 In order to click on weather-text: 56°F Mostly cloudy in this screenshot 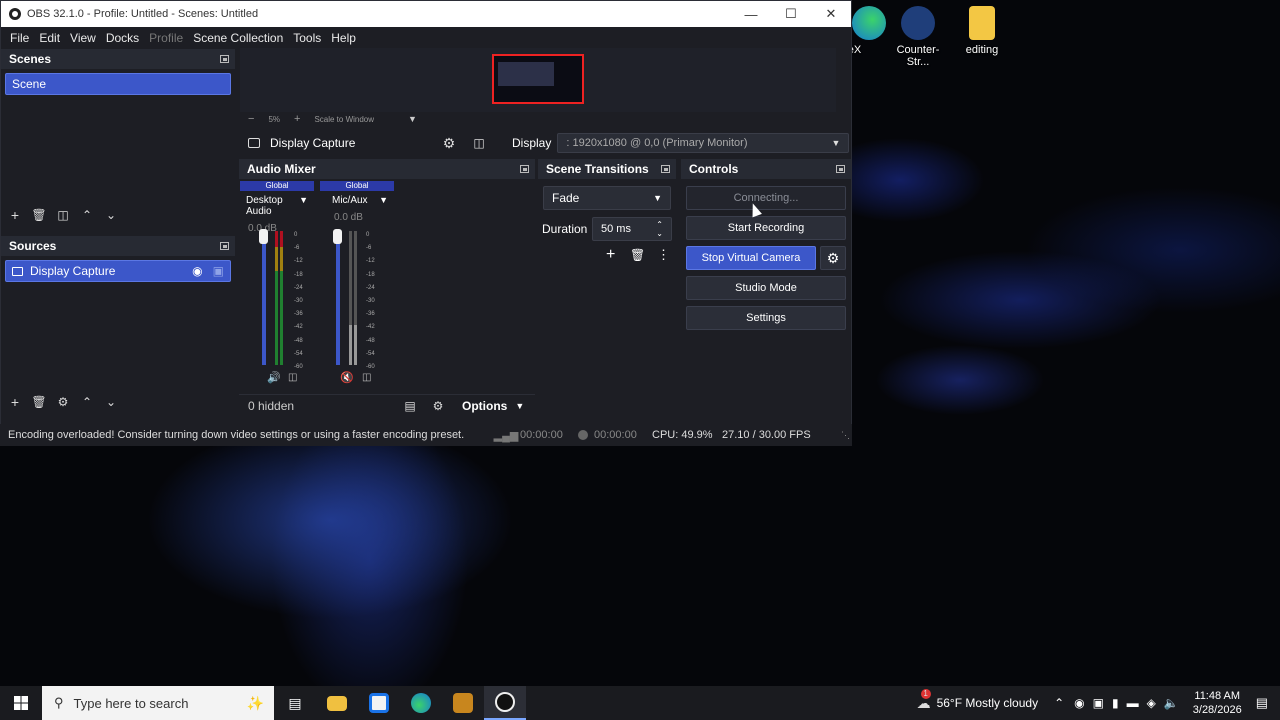, I will do `click(988, 703)`.